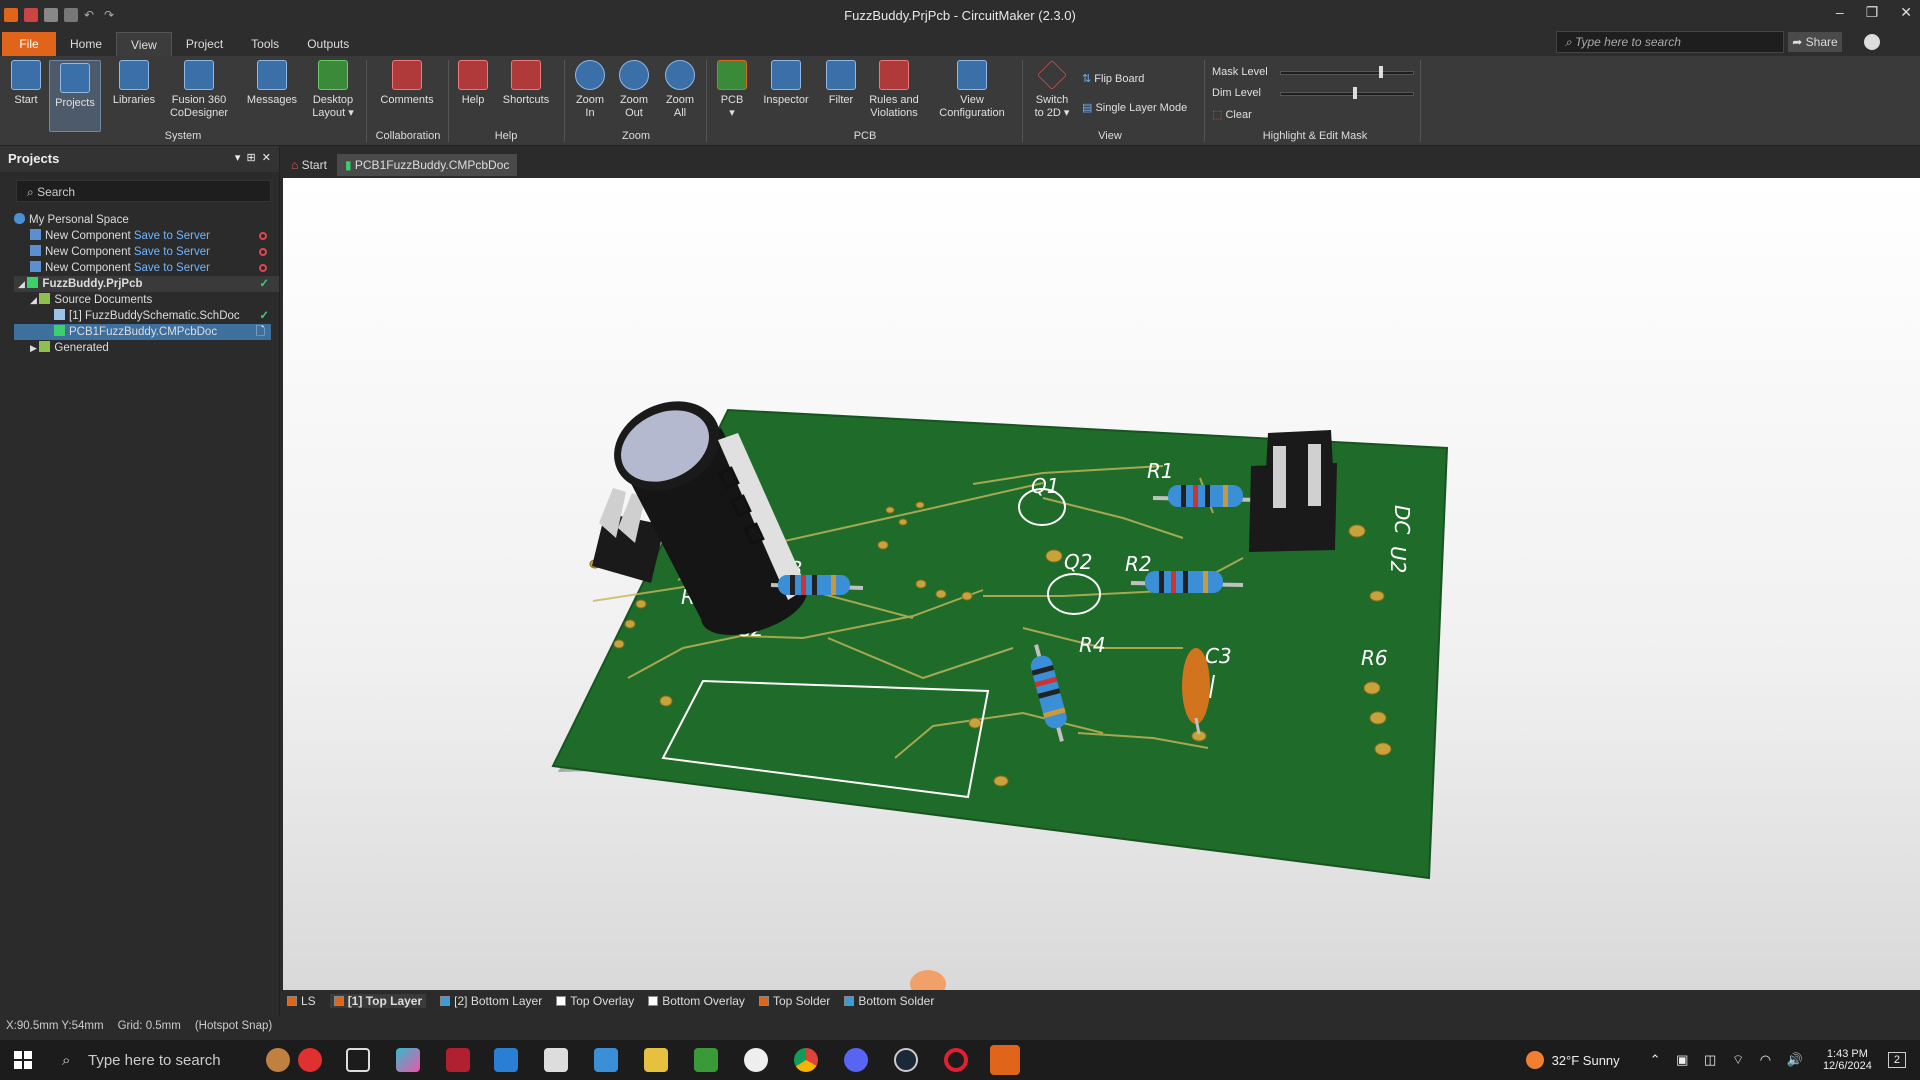 The height and width of the screenshot is (1080, 1920). What do you see at coordinates (146, 220) in the screenshot?
I see `tree-root: My Personal Space` at bounding box center [146, 220].